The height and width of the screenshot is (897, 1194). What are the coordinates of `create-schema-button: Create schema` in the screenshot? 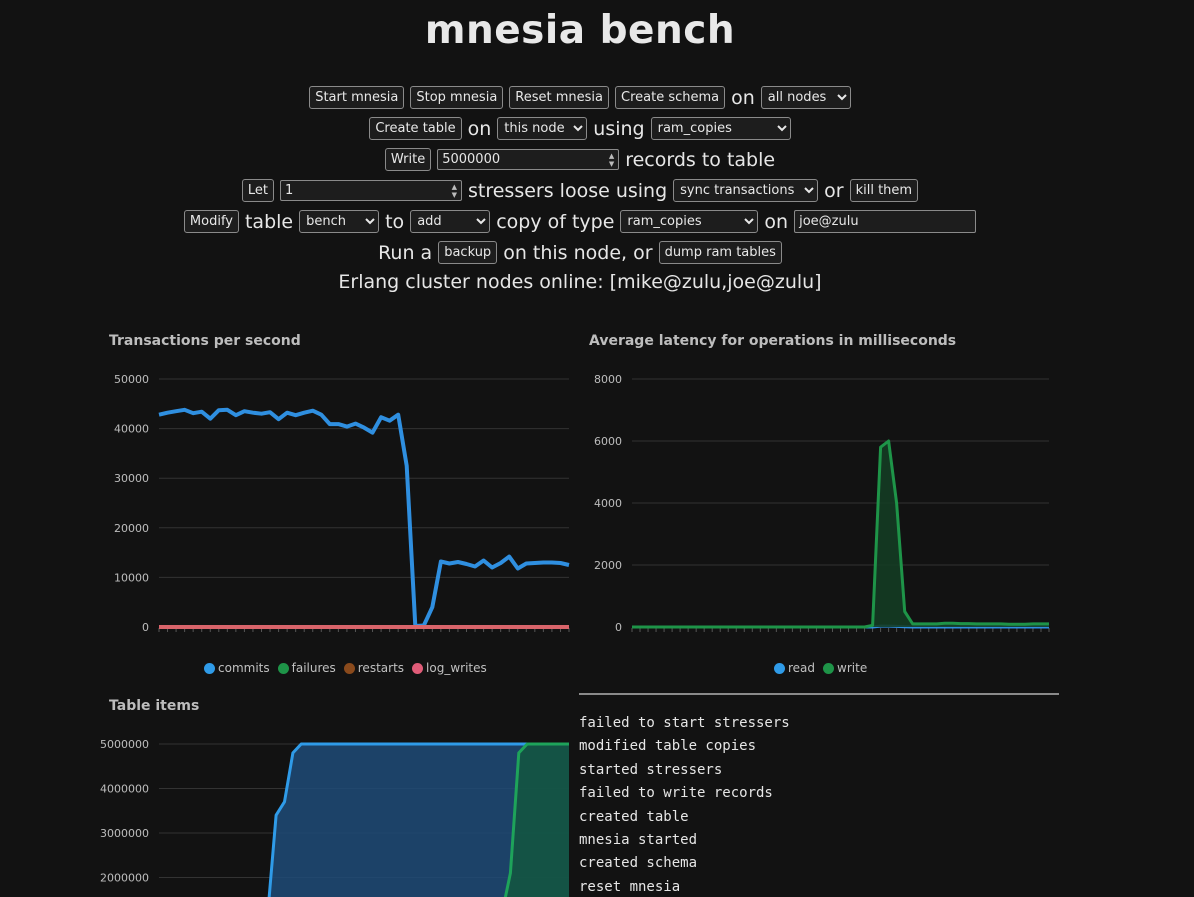 It's located at (670, 97).